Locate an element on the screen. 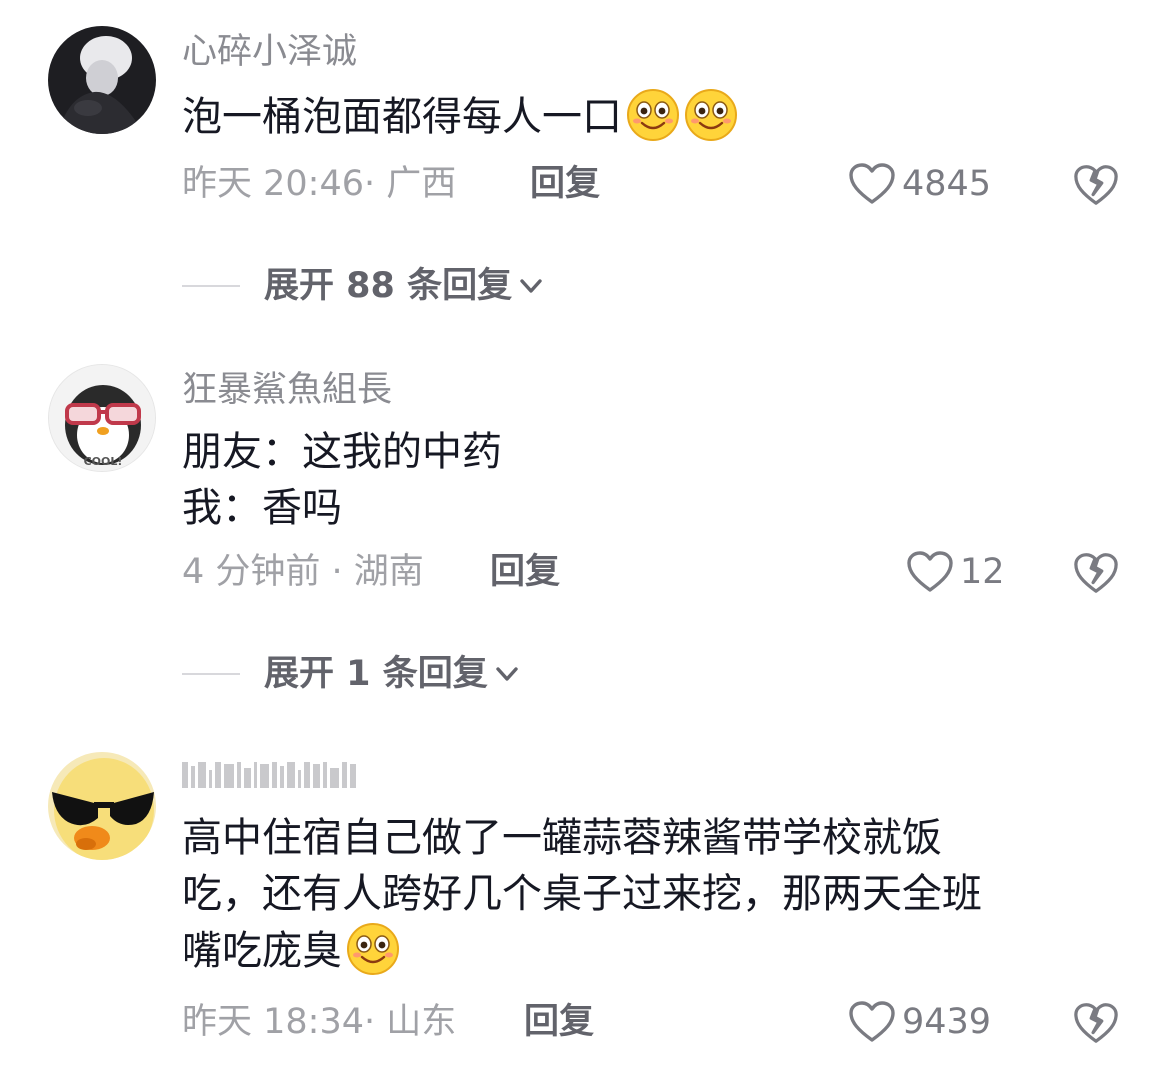  like-button: 9439 is located at coordinates (919, 1022).